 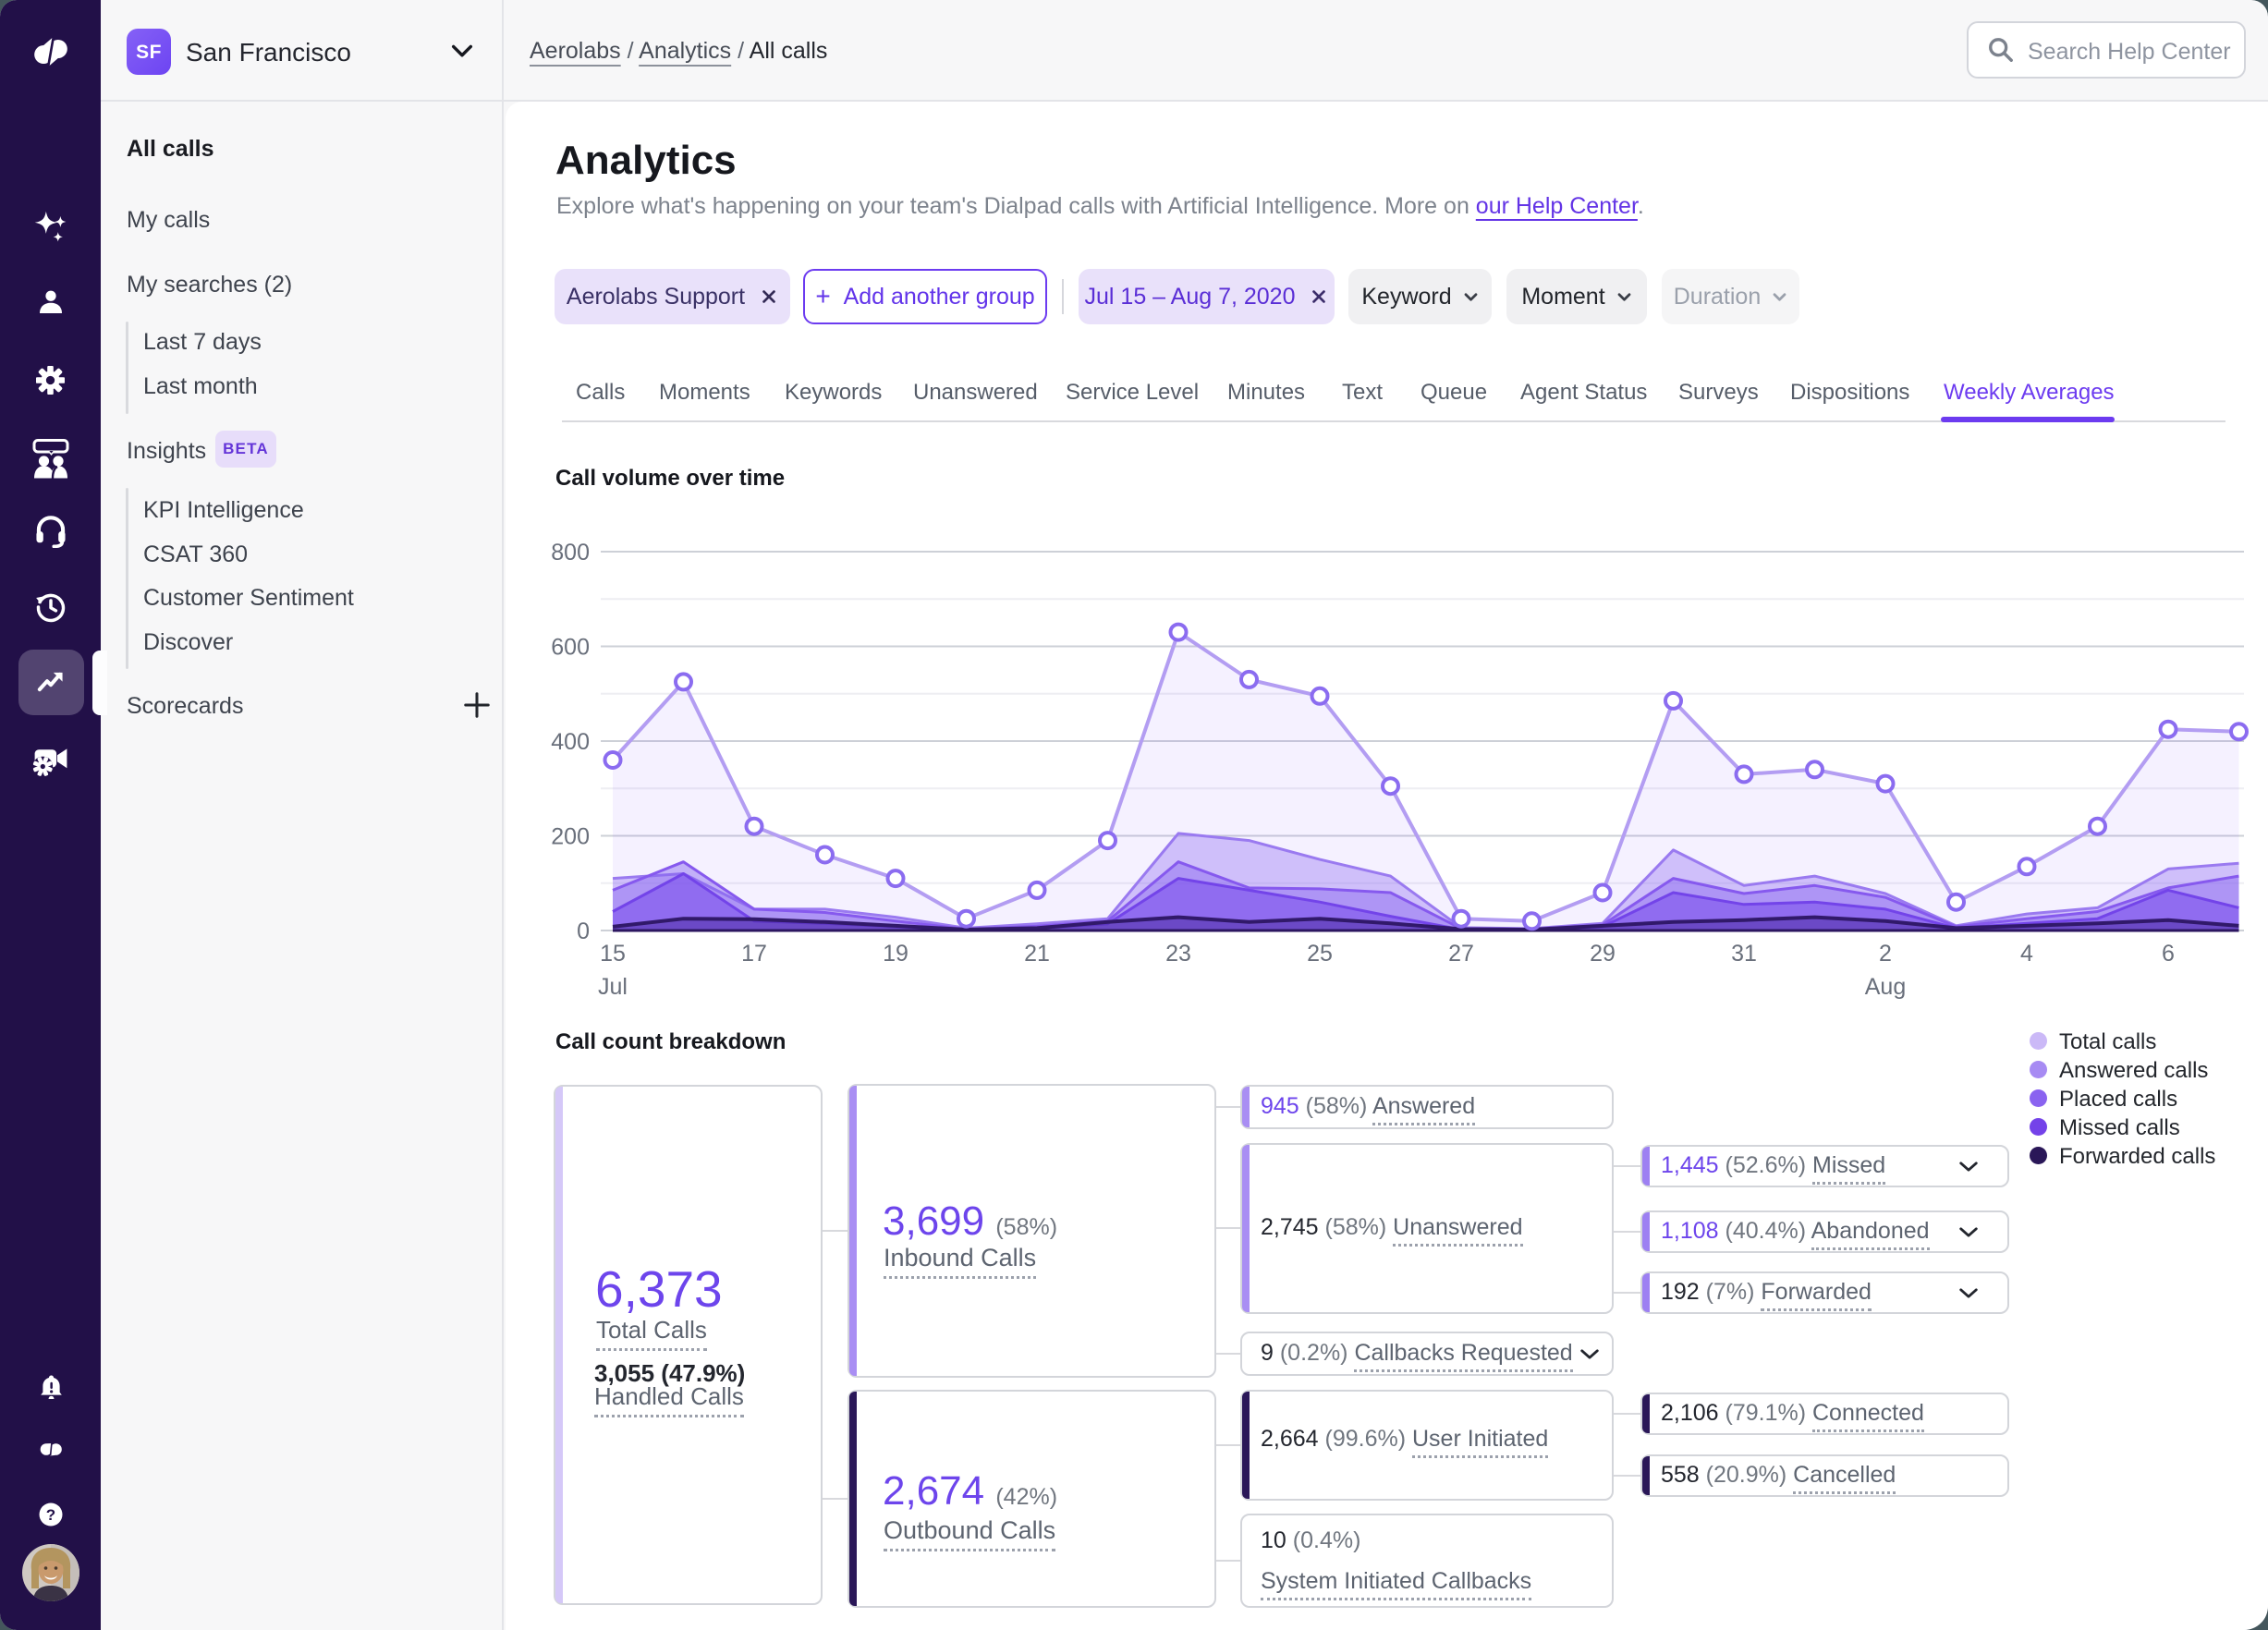 I want to click on svg-text: 21, so click(x=1037, y=954).